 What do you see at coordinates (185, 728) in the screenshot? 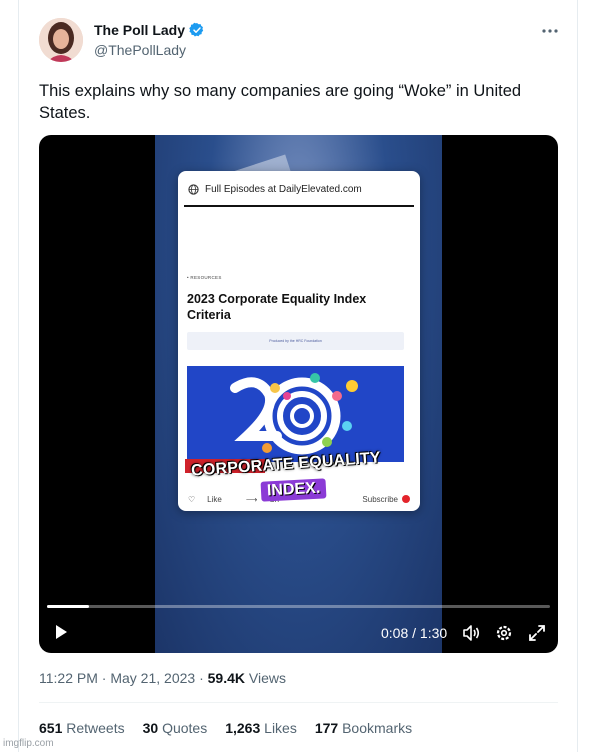
I see `quotes-label: Quotes` at bounding box center [185, 728].